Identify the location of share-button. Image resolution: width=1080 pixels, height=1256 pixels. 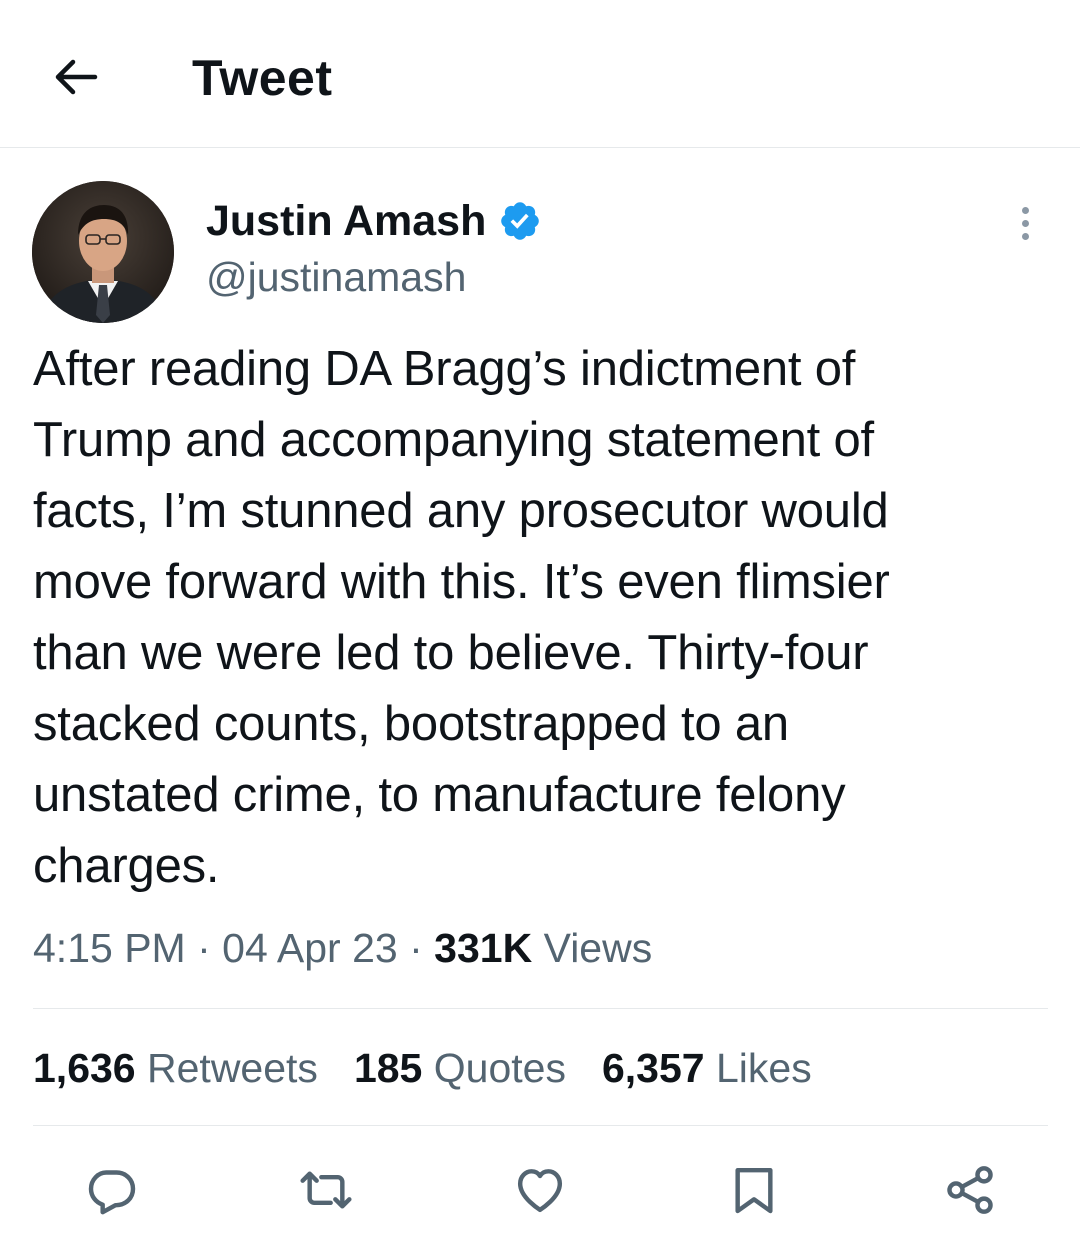
(970, 1190).